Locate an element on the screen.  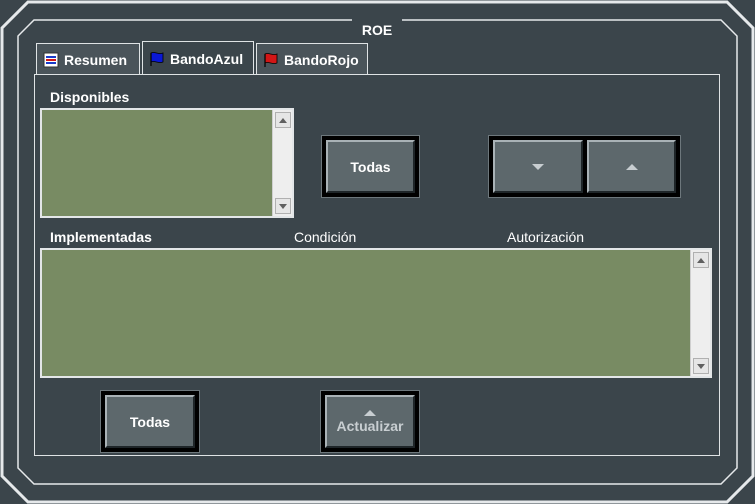
tab-label: BandoRojo is located at coordinates (321, 59).